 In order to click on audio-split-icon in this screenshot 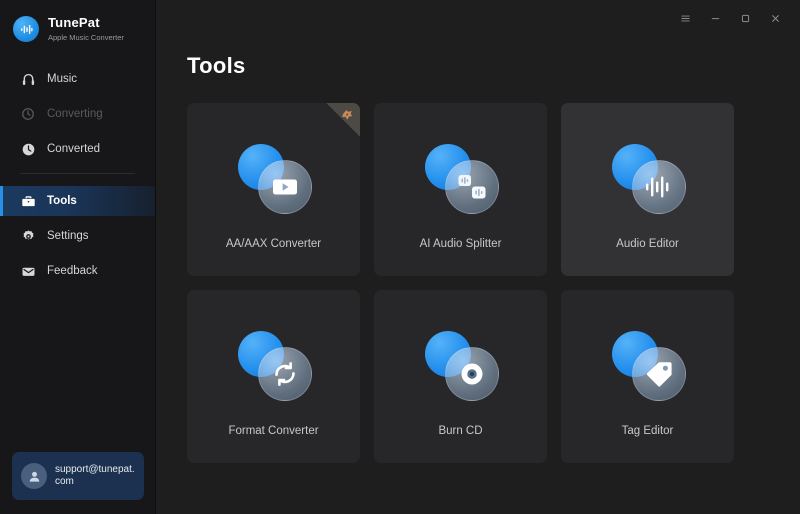, I will do `click(472, 187)`.